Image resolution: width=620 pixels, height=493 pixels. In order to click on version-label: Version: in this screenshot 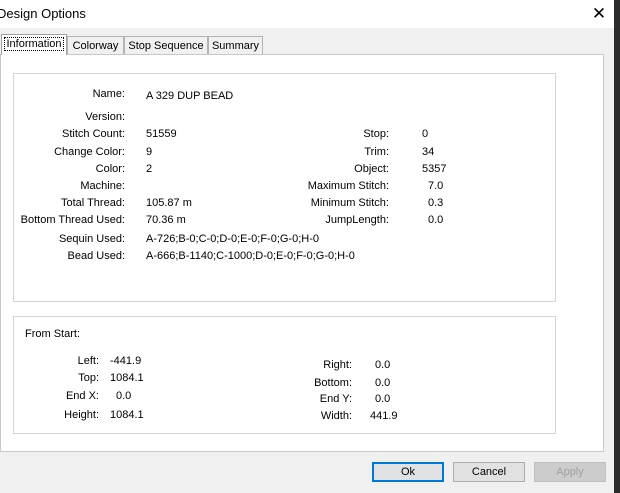, I will do `click(105, 117)`.